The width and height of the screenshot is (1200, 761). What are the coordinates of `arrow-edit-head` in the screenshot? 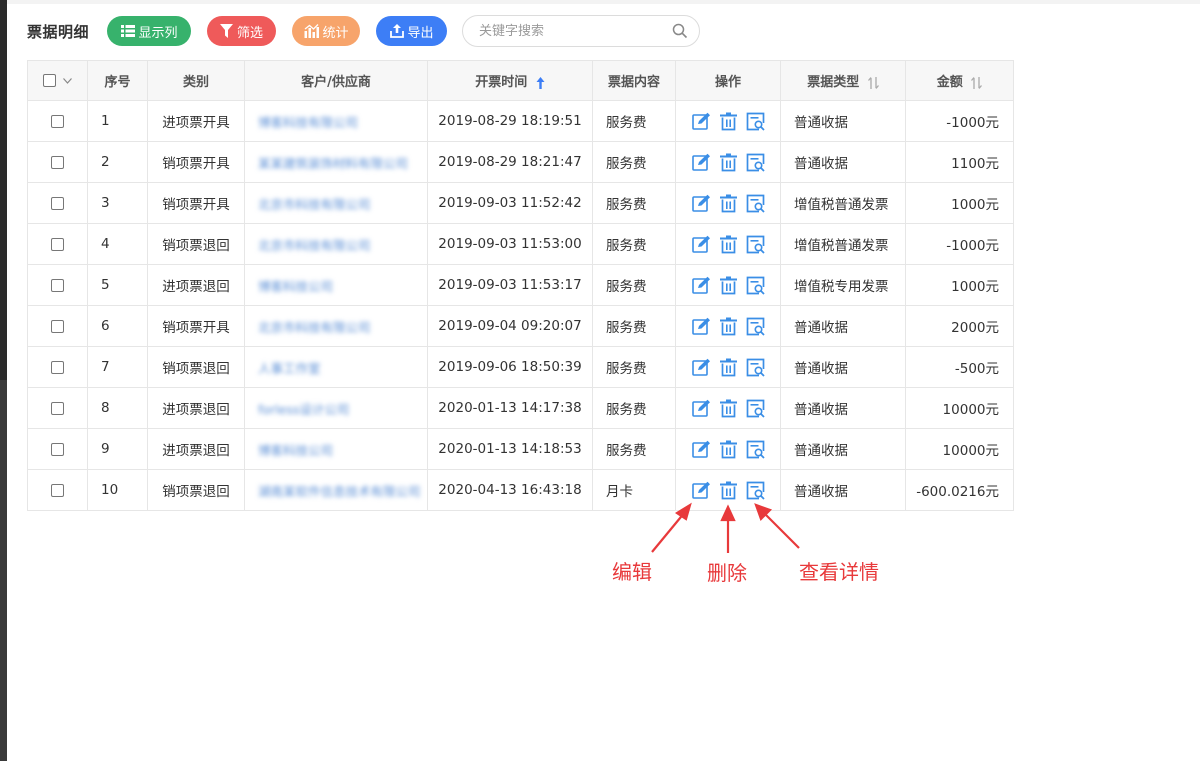 It's located at (683, 511).